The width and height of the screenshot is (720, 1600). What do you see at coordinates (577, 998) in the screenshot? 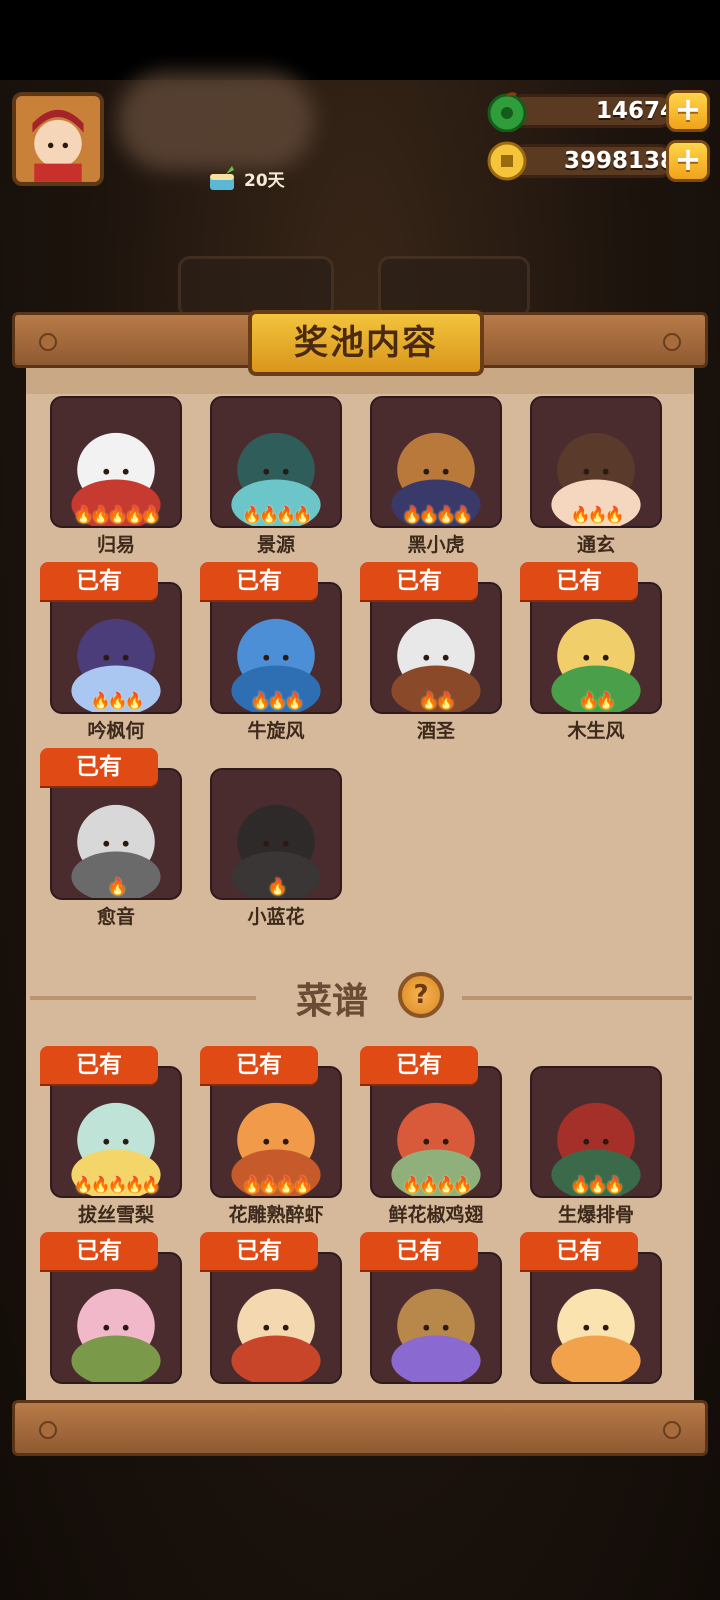
I see `divider-right` at bounding box center [577, 998].